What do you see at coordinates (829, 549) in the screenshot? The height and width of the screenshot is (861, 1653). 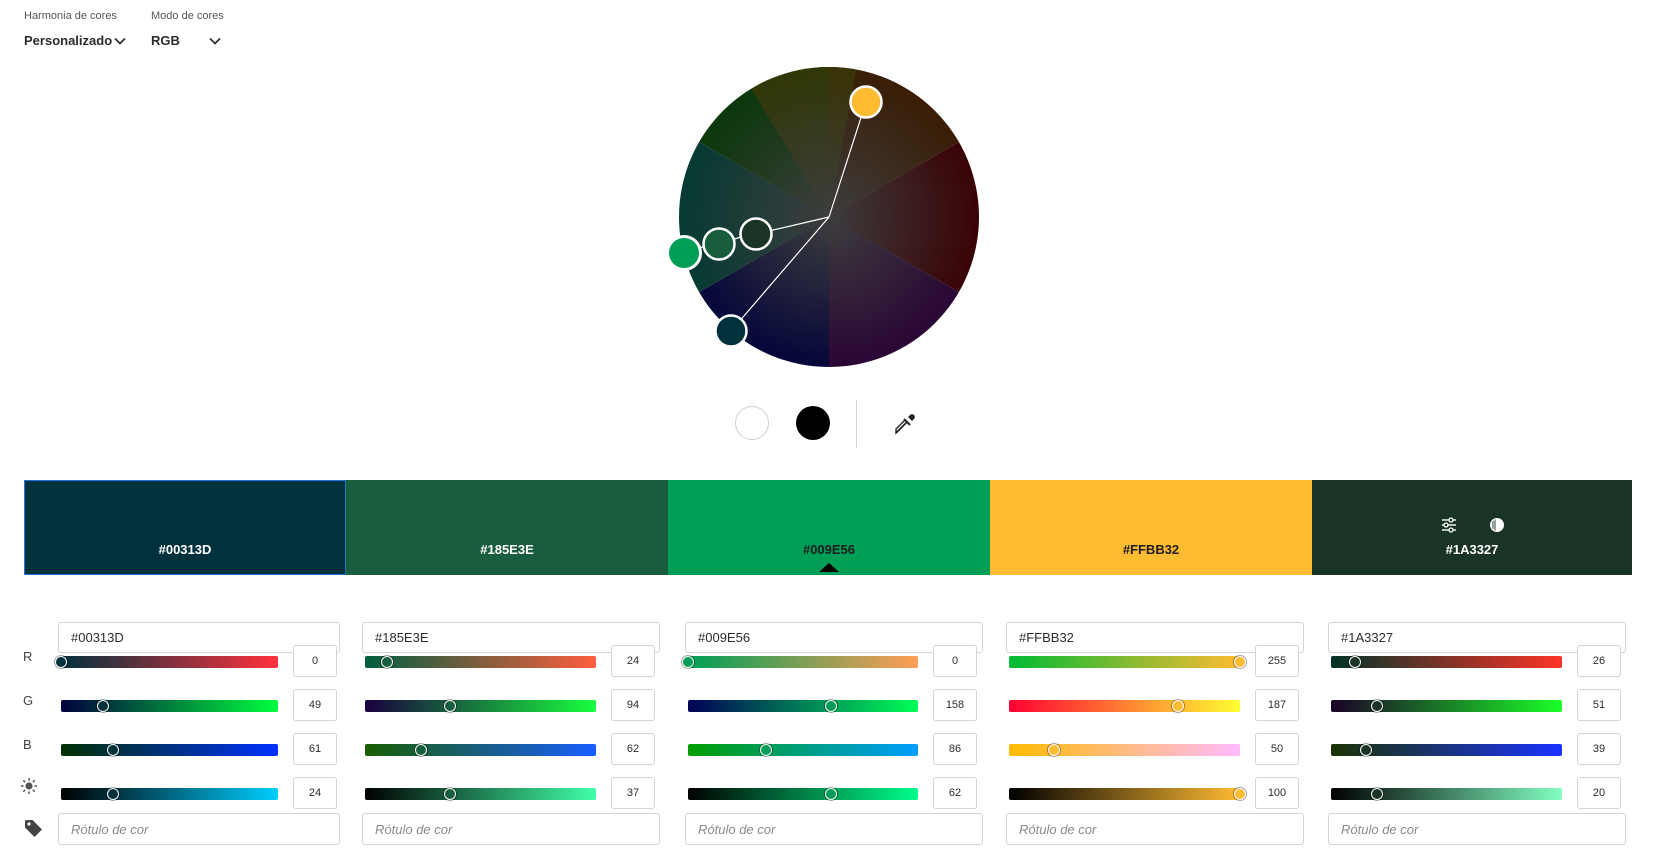 I see `swatch-hex-label: #009E56` at bounding box center [829, 549].